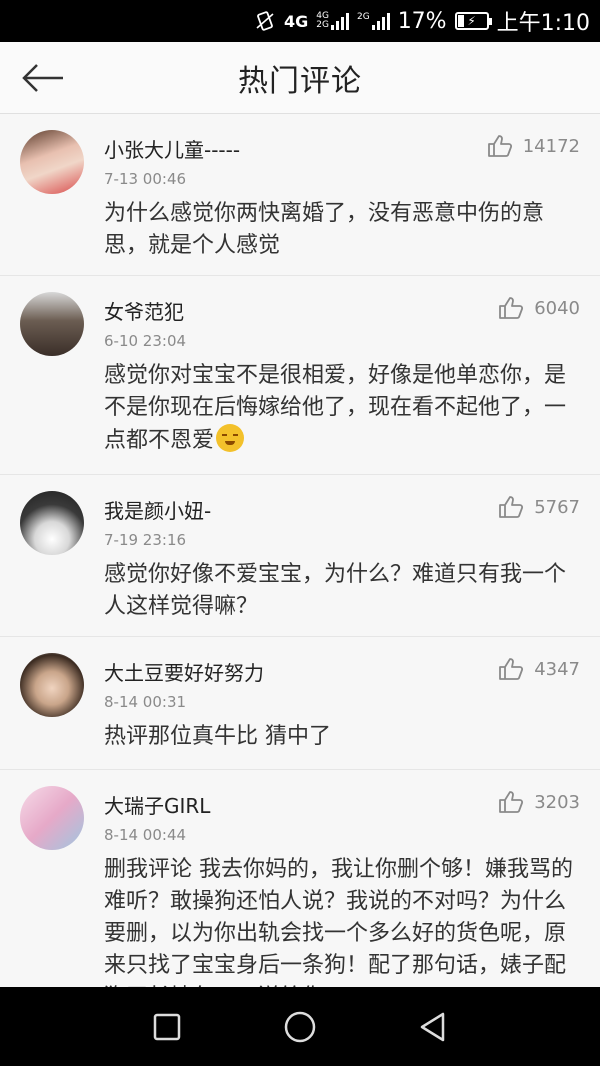 The image size is (600, 1066). Describe the element at coordinates (422, 21) in the screenshot. I see `battery-percent: 17%` at that location.